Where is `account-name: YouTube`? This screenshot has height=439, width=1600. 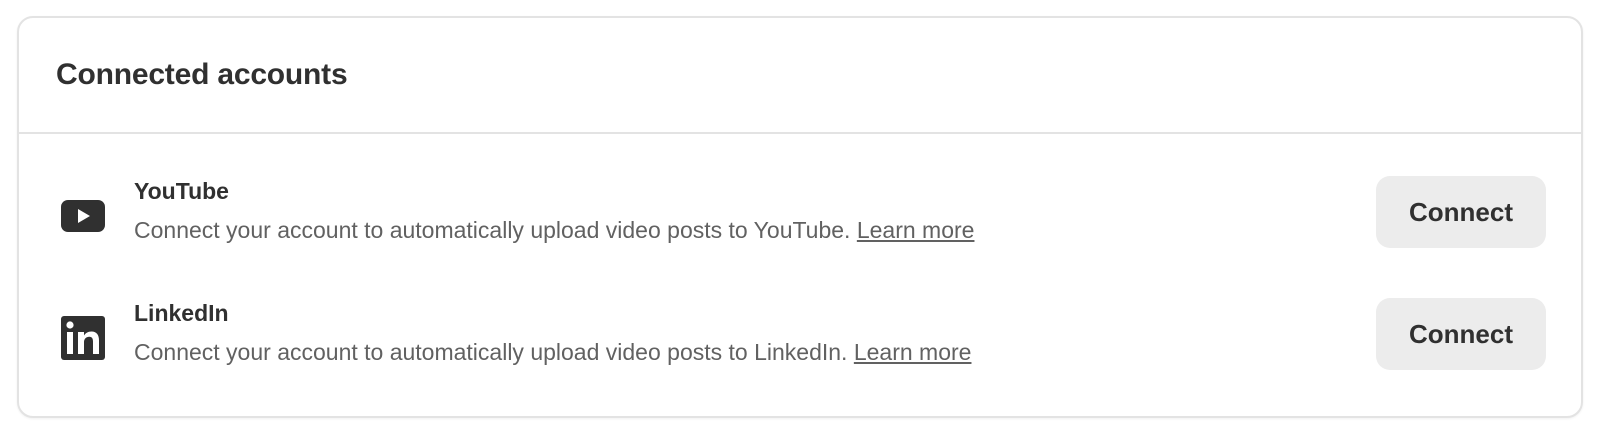 account-name: YouTube is located at coordinates (181, 191).